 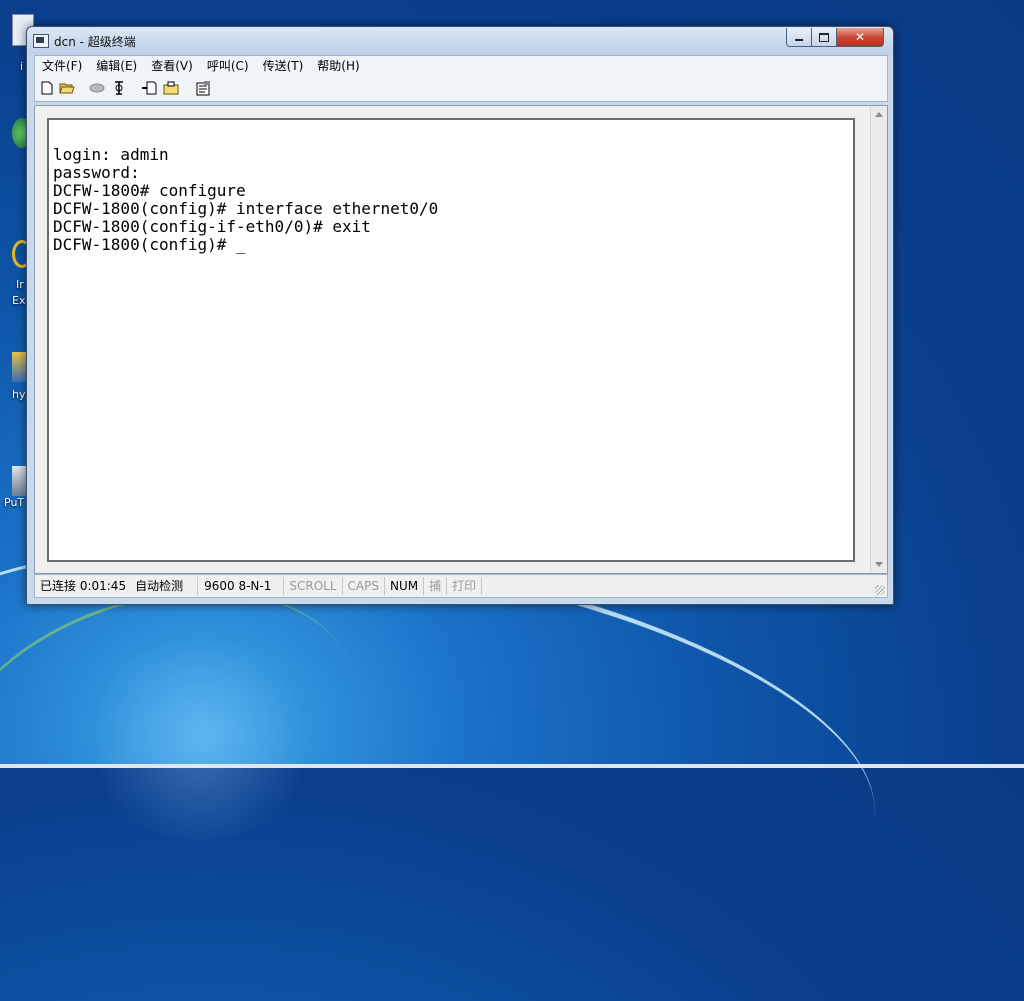 I want to click on maximize-icon, so click(x=824, y=37).